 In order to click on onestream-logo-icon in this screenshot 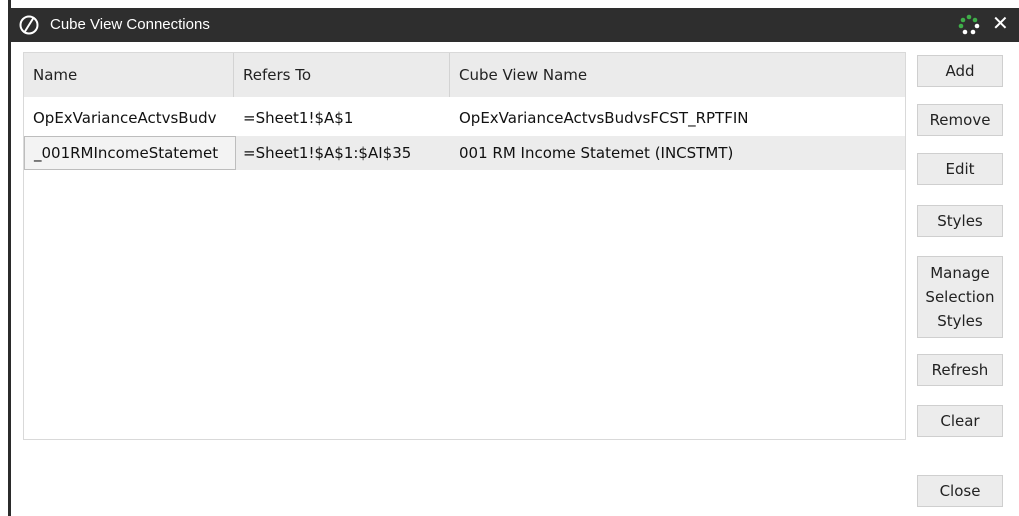, I will do `click(29, 25)`.